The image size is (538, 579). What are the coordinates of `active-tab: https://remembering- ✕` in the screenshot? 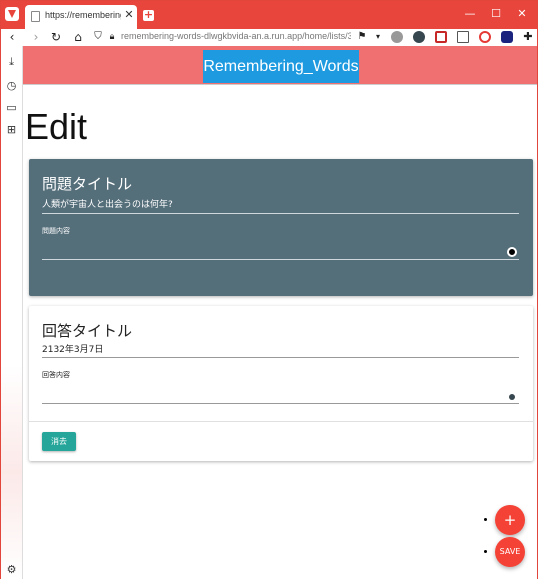 It's located at (81, 17).